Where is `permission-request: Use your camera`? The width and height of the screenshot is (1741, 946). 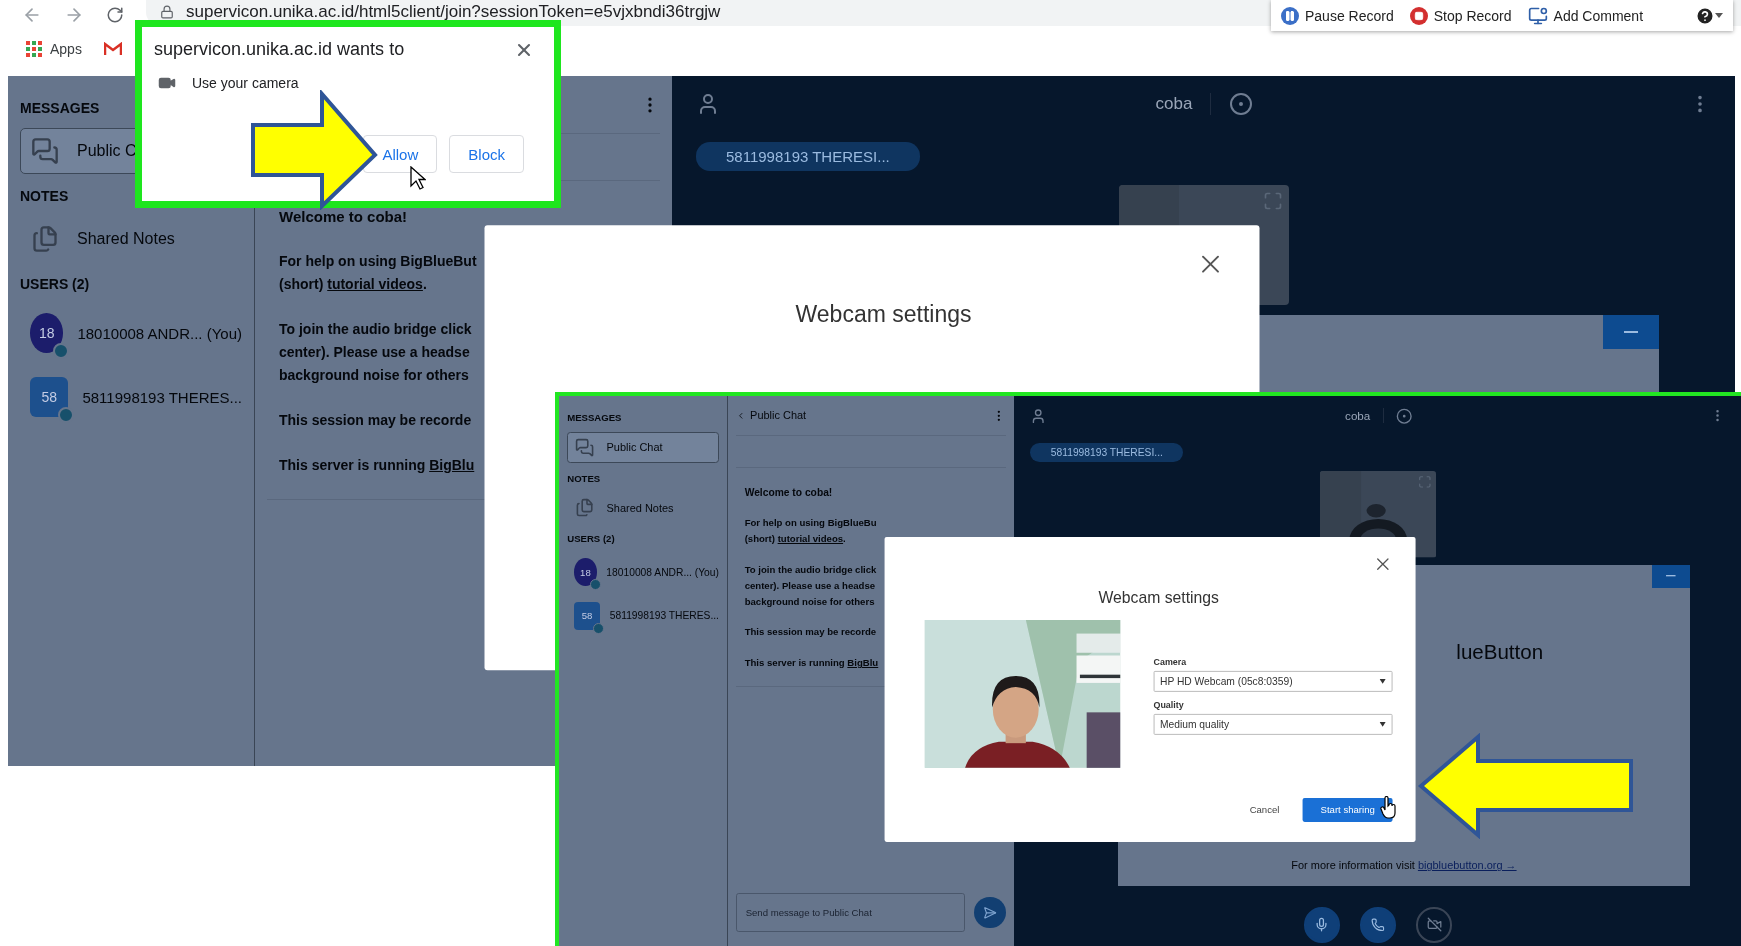
permission-request: Use your camera is located at coordinates (245, 83).